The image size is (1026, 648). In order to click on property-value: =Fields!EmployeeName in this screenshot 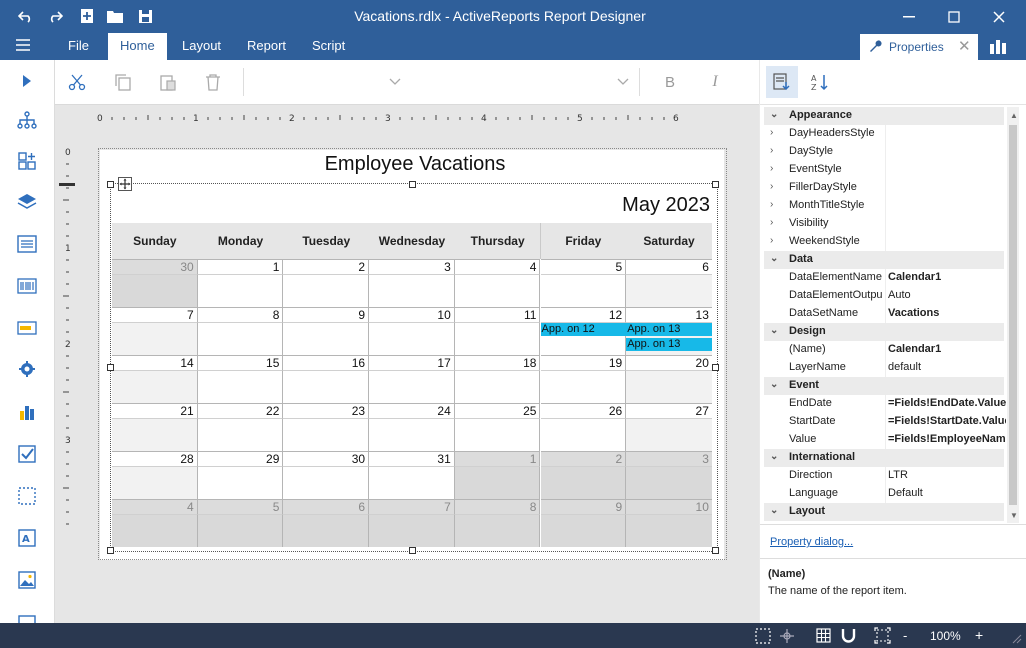, I will do `click(947, 439)`.